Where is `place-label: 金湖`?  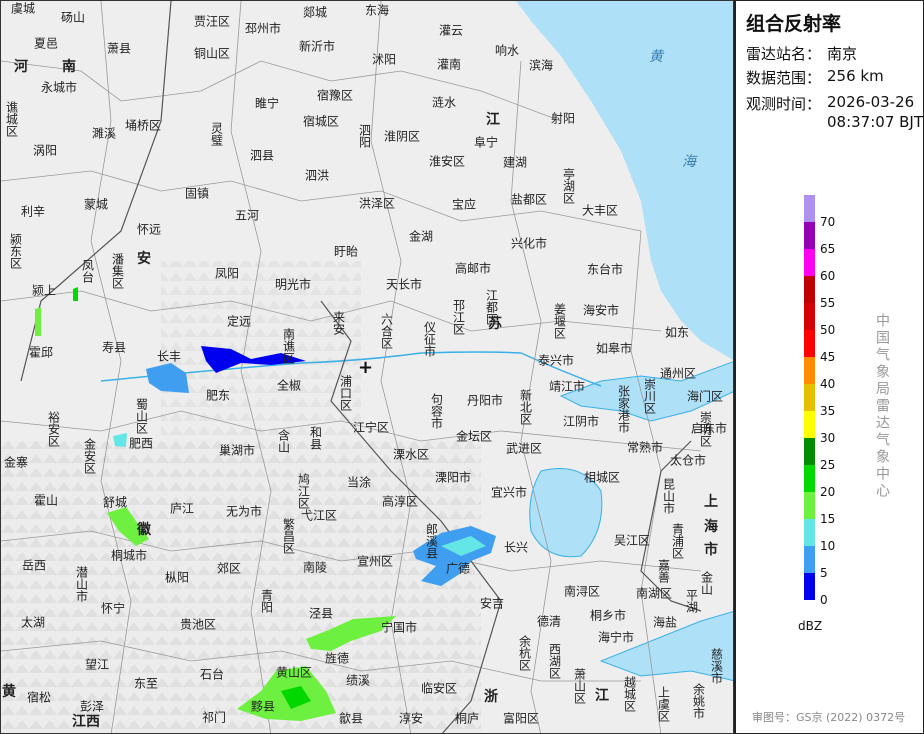
place-label: 金湖 is located at coordinates (421, 236).